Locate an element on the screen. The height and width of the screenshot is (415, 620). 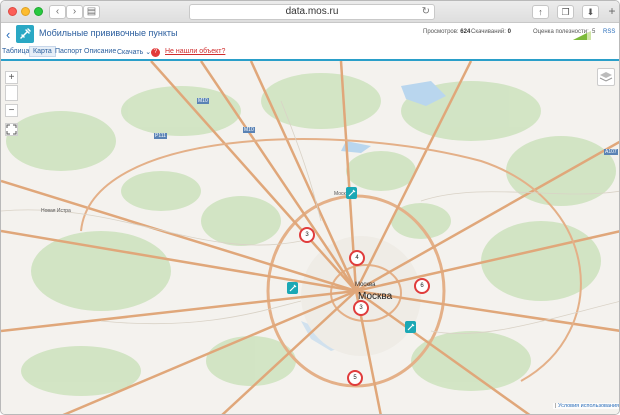
cluster-marker: 4 is located at coordinates (357, 258).